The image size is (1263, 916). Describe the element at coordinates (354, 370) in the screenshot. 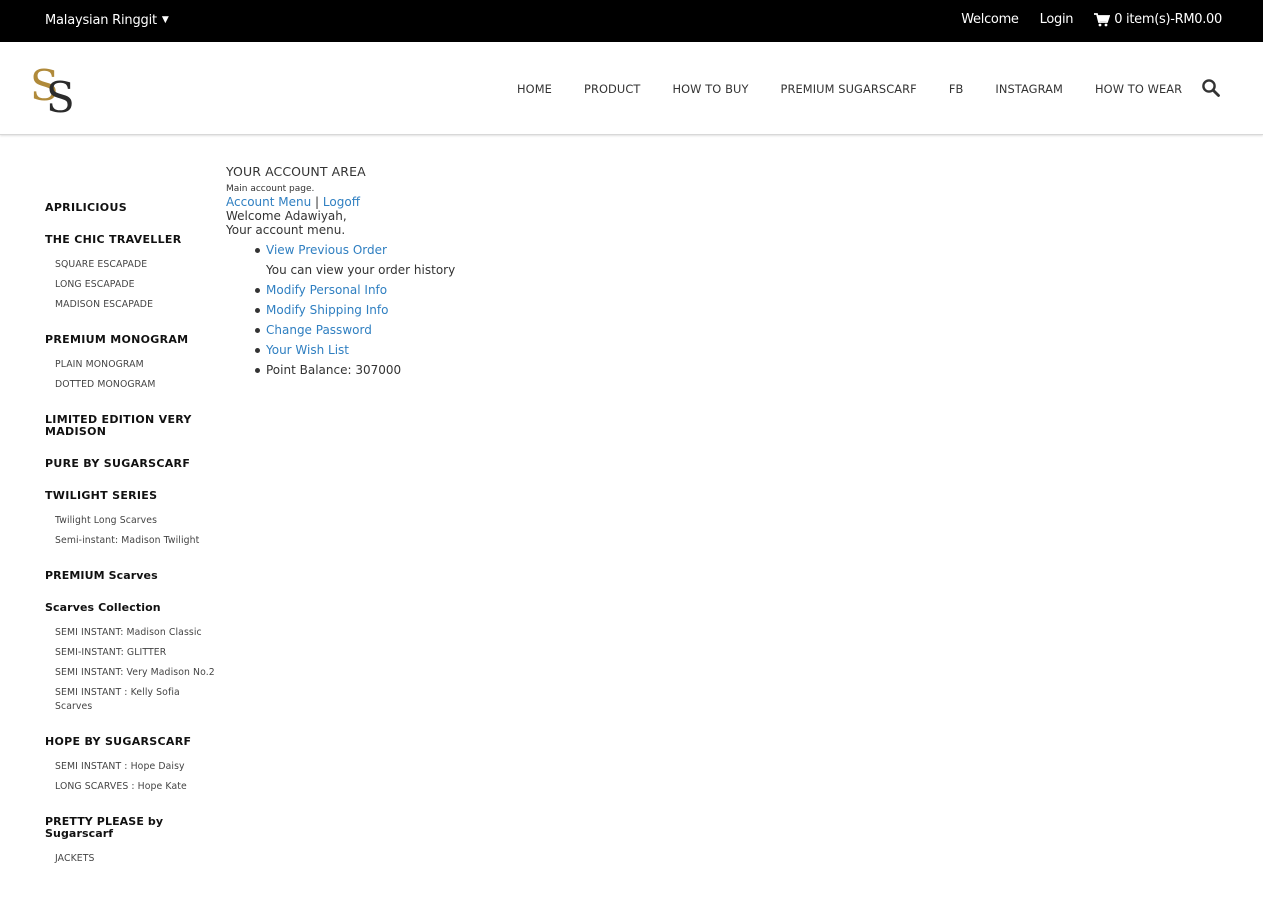

I see `point-balance: Point Balance: 307000` at that location.